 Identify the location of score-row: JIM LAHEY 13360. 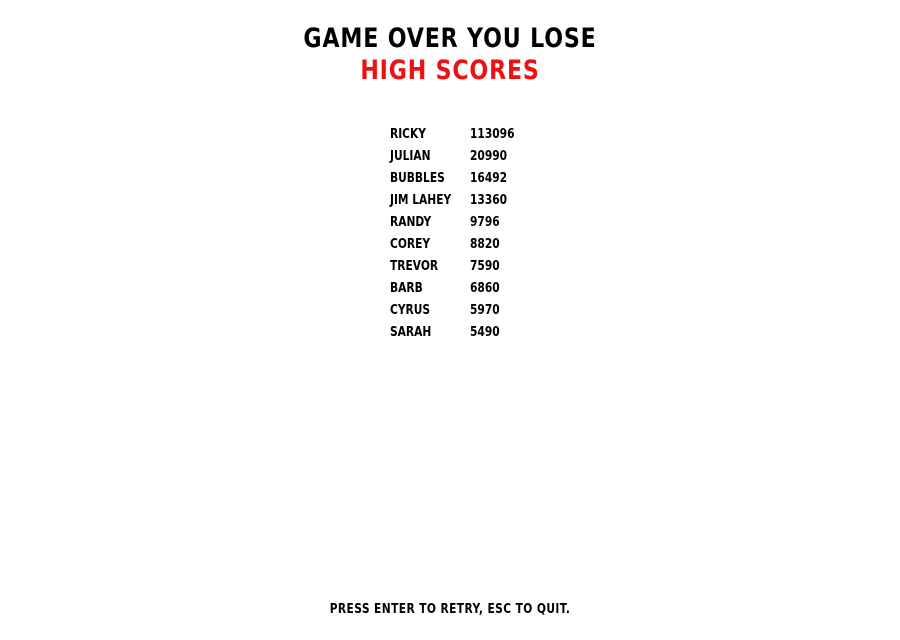
(490, 202).